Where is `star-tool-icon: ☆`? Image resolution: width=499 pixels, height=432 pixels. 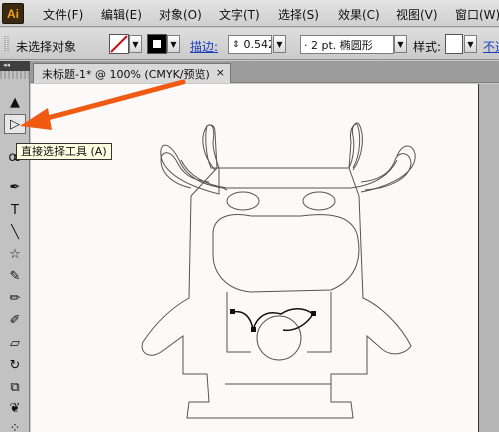 star-tool-icon: ☆ is located at coordinates (15, 254).